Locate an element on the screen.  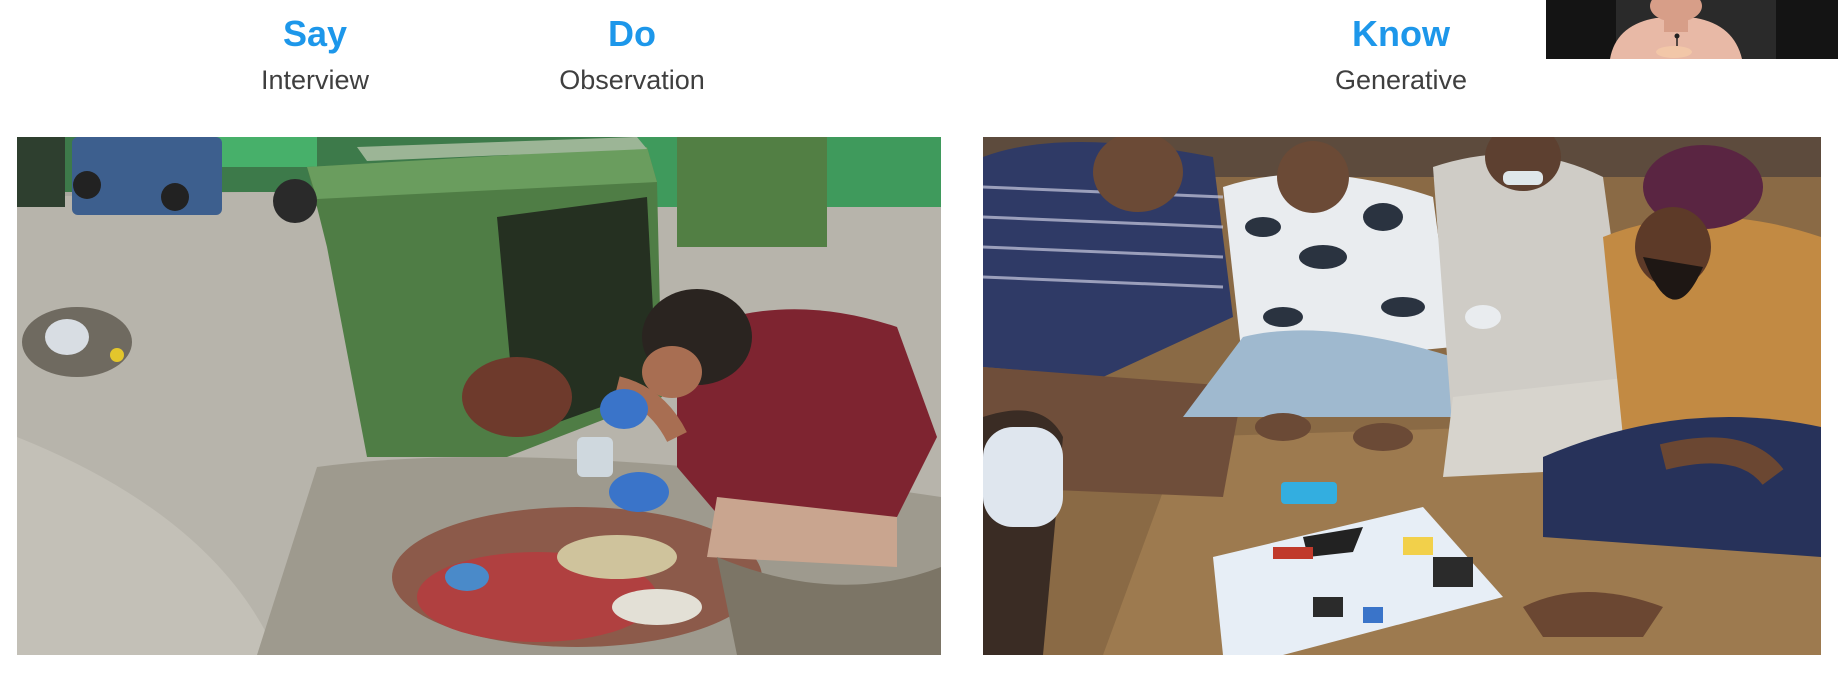
do-subtitle: Observation is located at coordinates (632, 80).